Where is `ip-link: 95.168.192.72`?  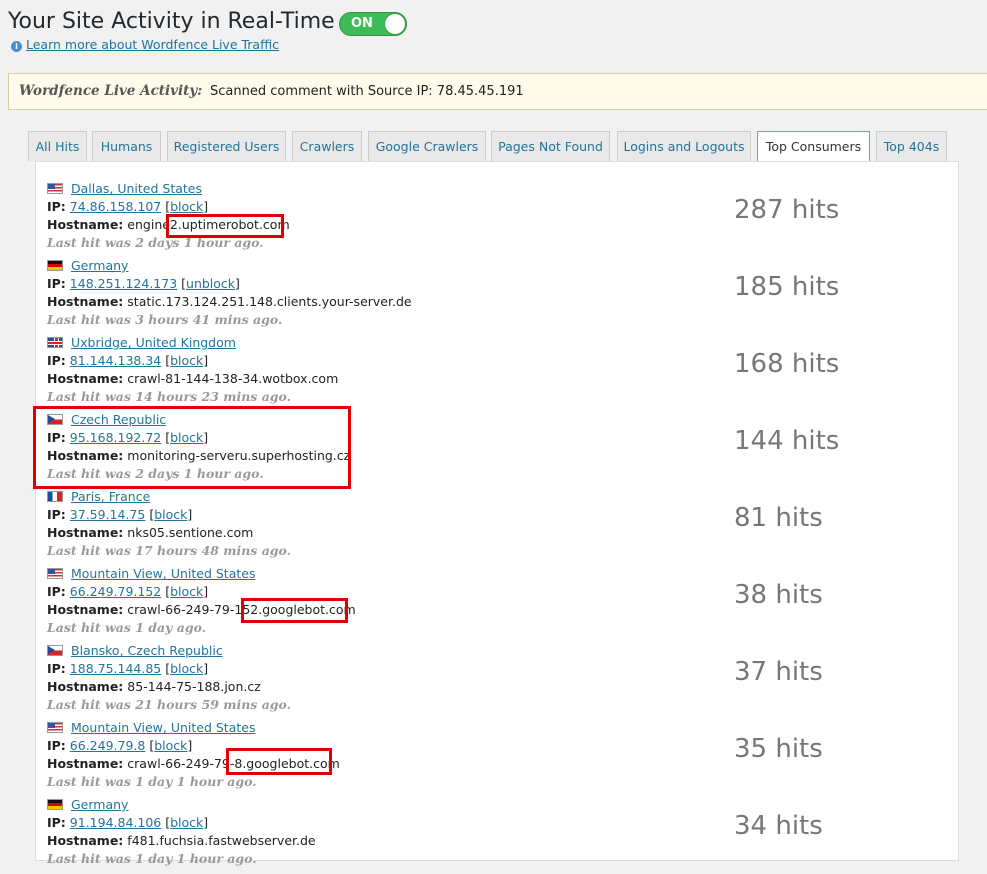 ip-link: 95.168.192.72 is located at coordinates (115, 437).